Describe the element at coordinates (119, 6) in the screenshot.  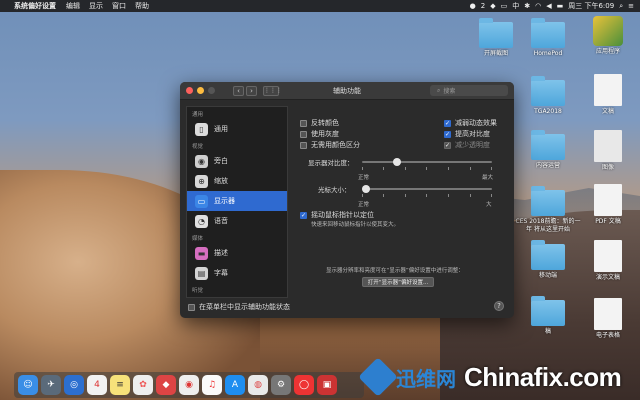
I see `menu-window: 窗口` at that location.